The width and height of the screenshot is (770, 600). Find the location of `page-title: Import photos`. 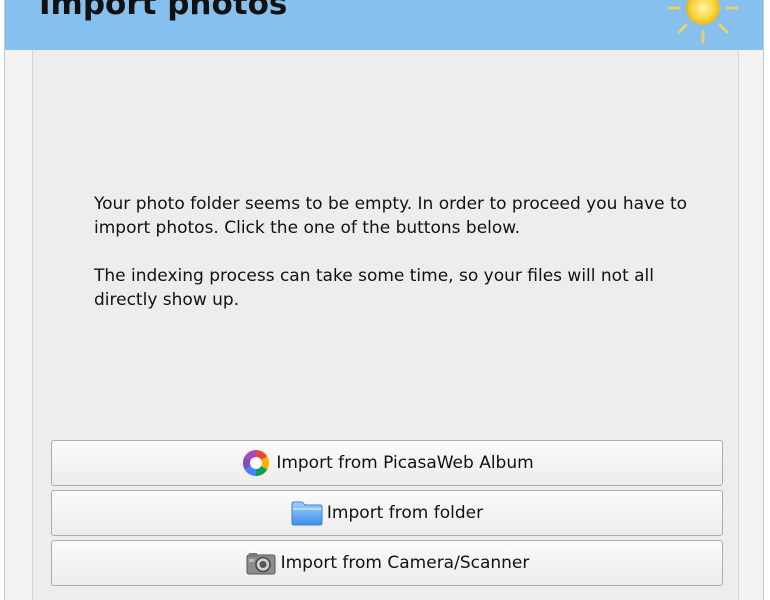

page-title: Import photos is located at coordinates (163, 11).